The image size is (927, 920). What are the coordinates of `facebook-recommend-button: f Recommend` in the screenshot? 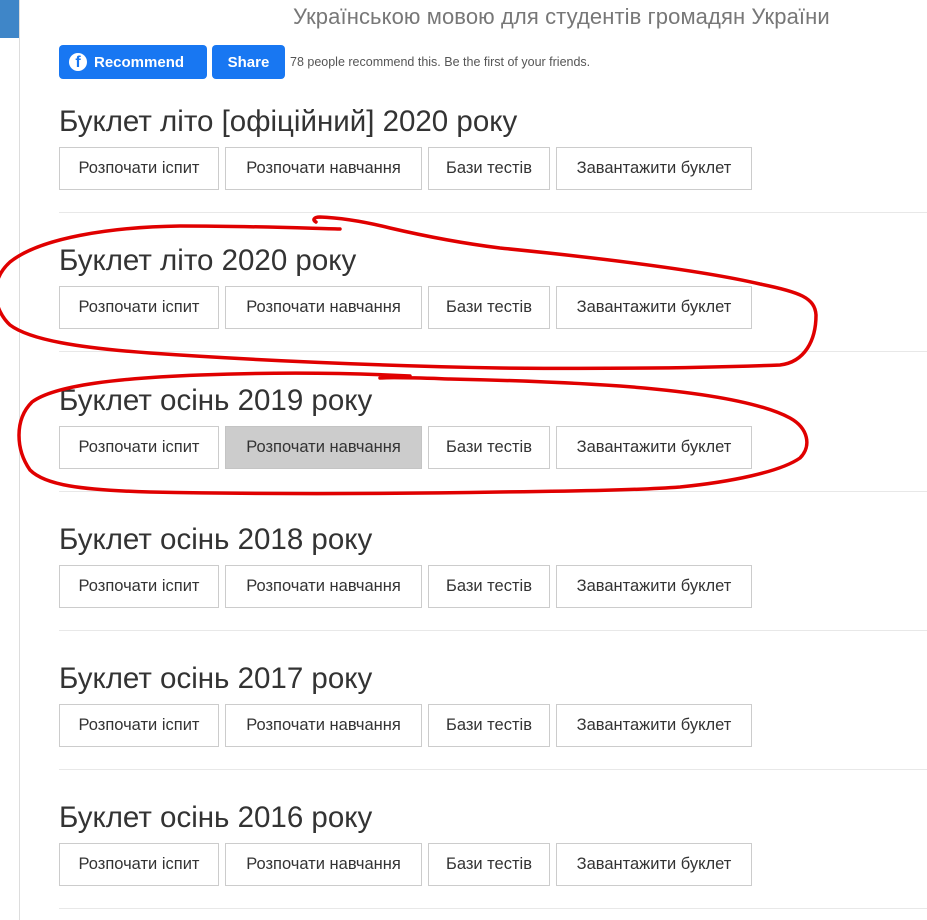 It's located at (133, 62).